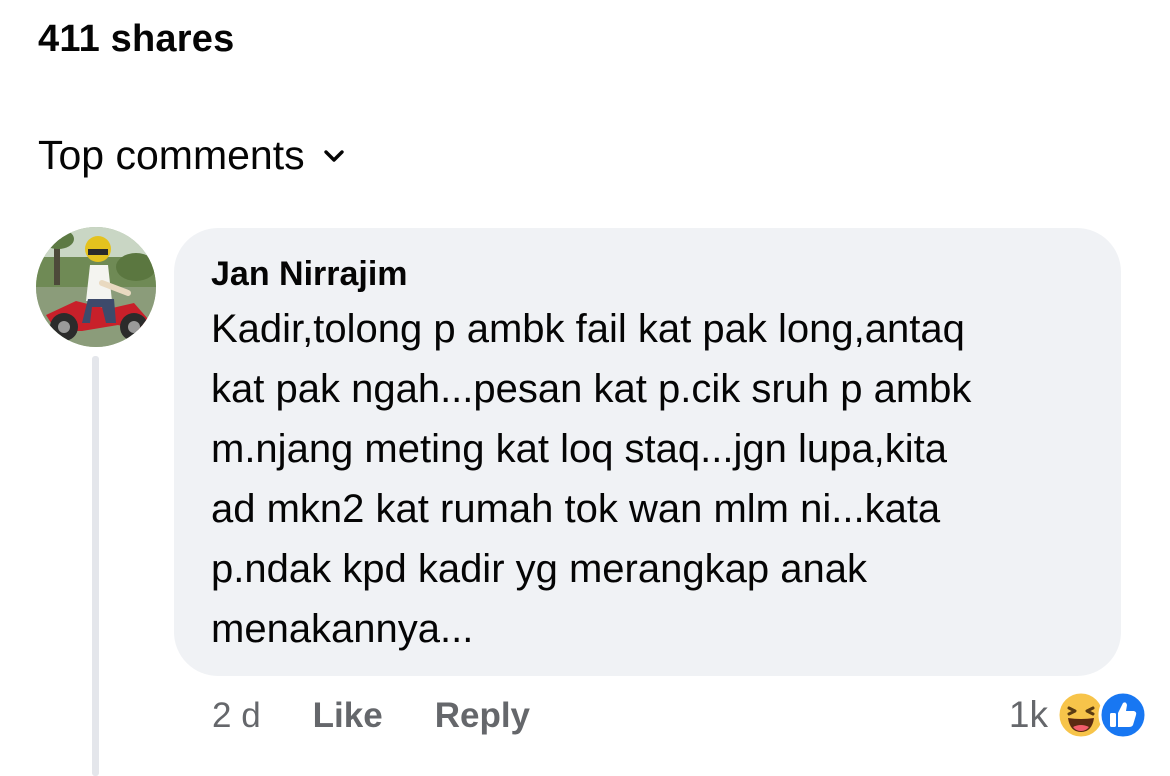 The width and height of the screenshot is (1170, 776). I want to click on reaction-icons, so click(1102, 715).